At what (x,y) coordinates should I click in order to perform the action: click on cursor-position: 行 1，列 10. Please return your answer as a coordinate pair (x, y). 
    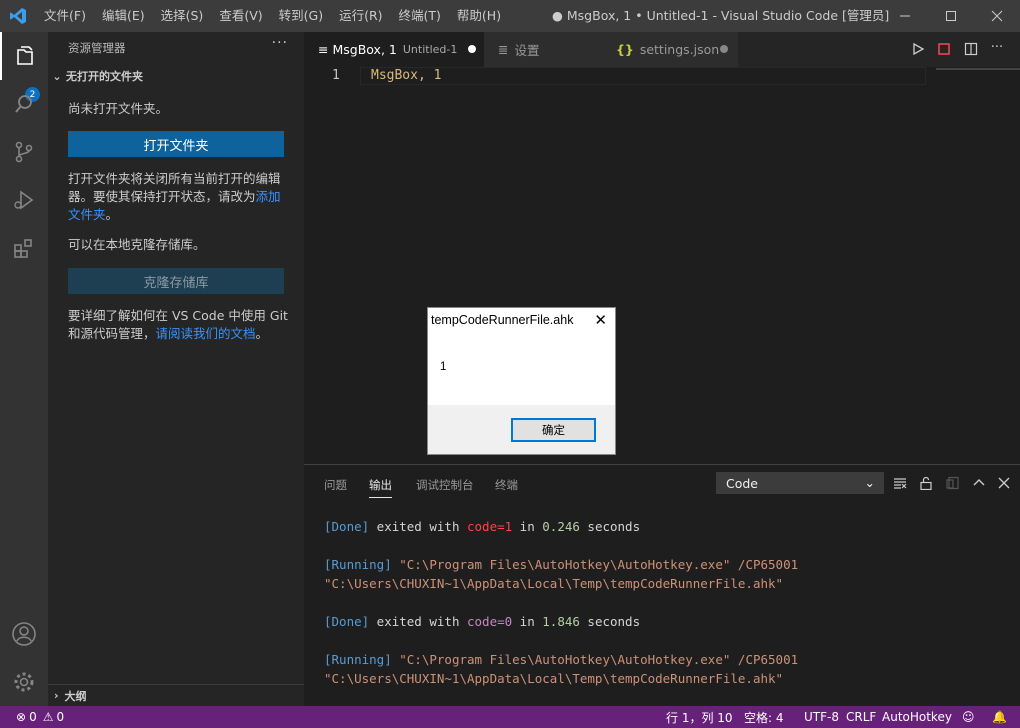
    Looking at the image, I should click on (699, 717).